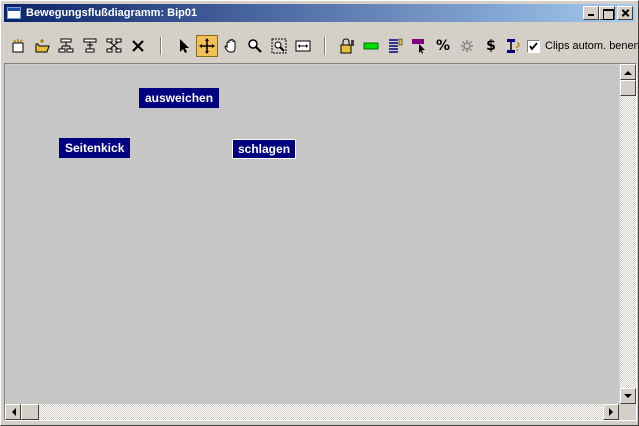 Image resolution: width=639 pixels, height=426 pixels. I want to click on arrow-left-icon, so click(13, 412).